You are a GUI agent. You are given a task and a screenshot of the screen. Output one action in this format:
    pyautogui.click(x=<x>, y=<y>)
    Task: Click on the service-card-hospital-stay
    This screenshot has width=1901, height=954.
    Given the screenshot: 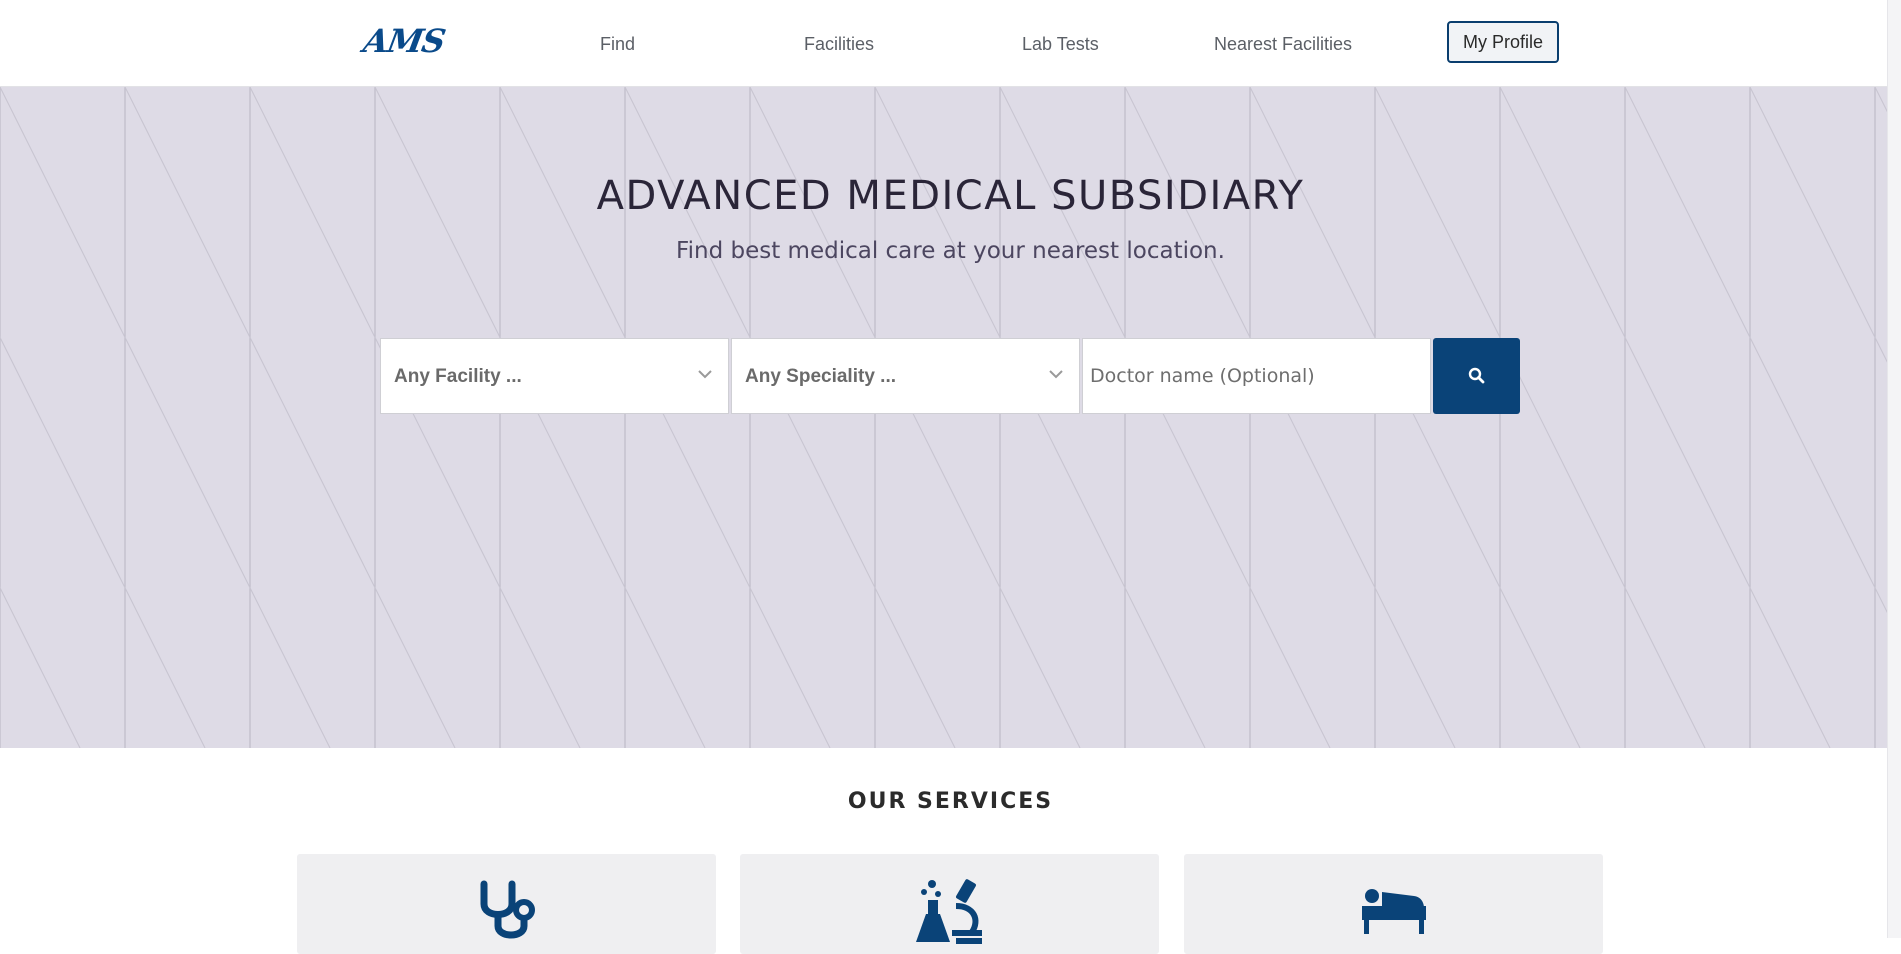 What is the action you would take?
    pyautogui.click(x=1393, y=904)
    